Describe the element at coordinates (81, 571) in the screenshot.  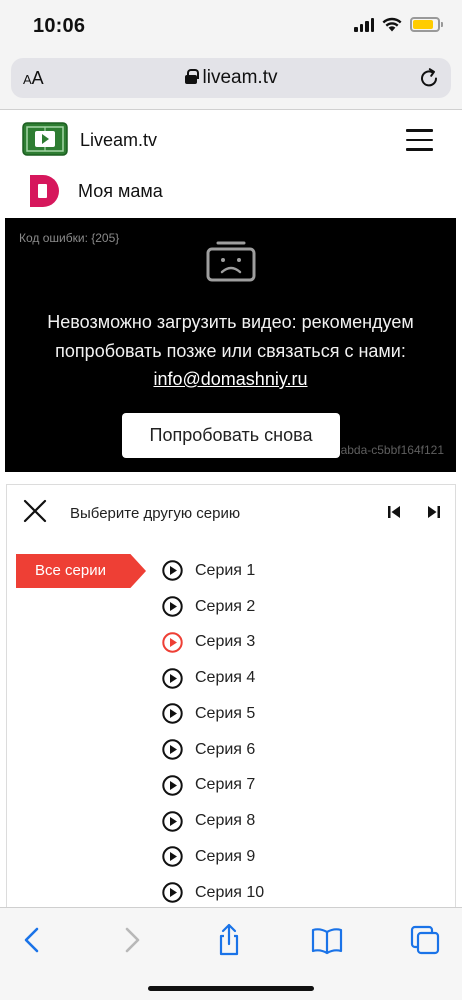
I see `all-episodes-button: Все серии` at that location.